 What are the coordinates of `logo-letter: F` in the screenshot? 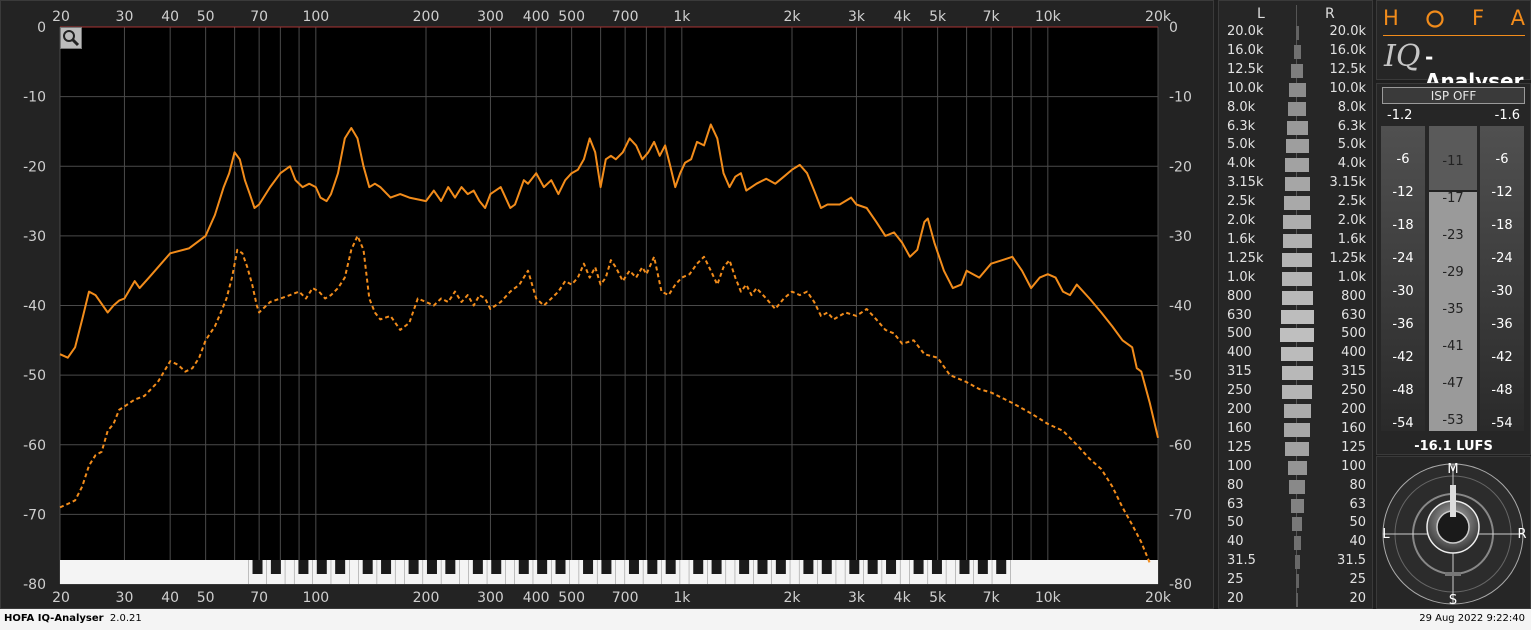 It's located at (1478, 18).